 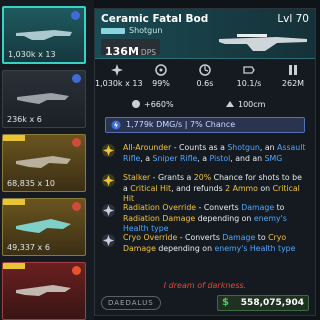 I want to click on range-icon, so click(x=230, y=104).